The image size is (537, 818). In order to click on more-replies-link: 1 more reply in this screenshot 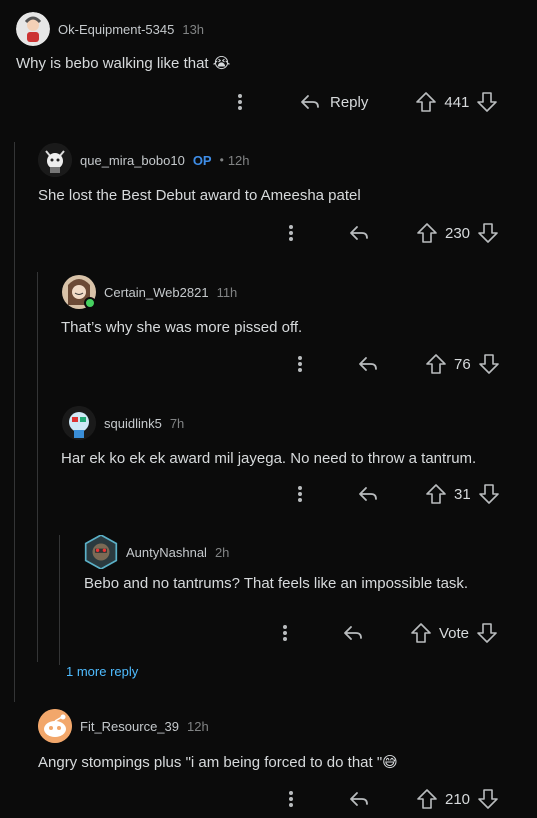, I will do `click(102, 671)`.